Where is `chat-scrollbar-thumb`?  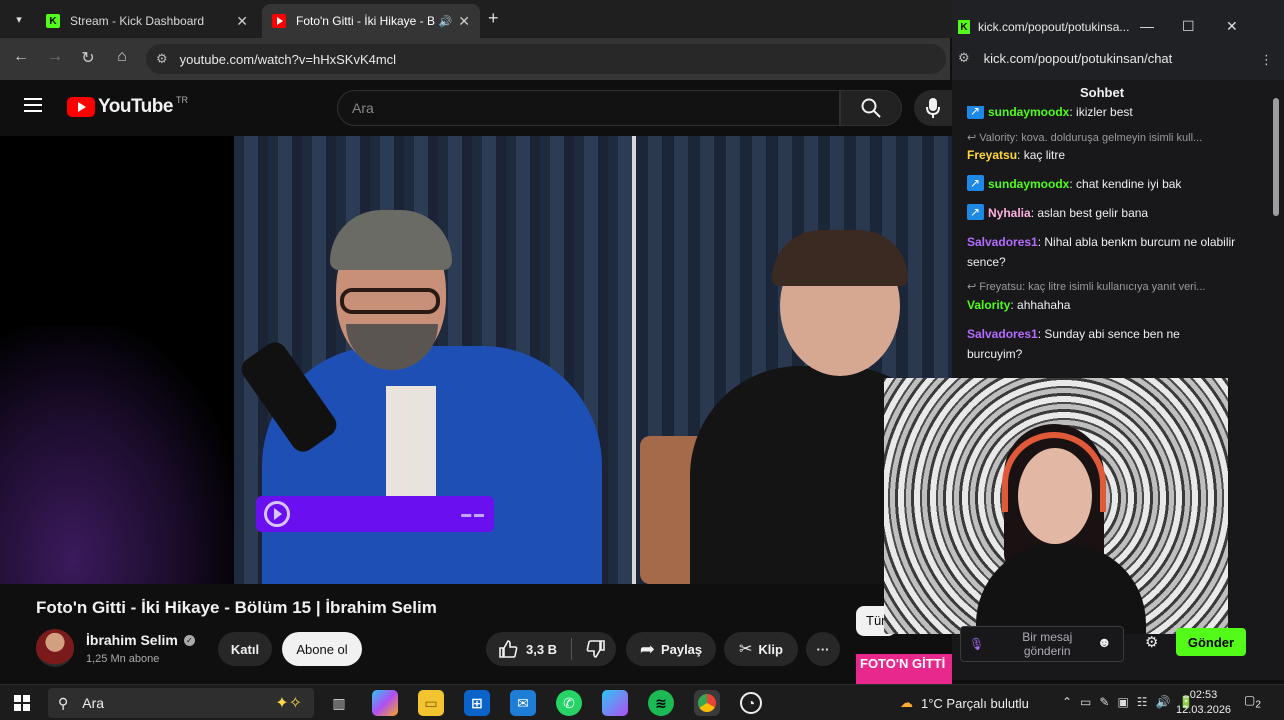 chat-scrollbar-thumb is located at coordinates (1276, 157).